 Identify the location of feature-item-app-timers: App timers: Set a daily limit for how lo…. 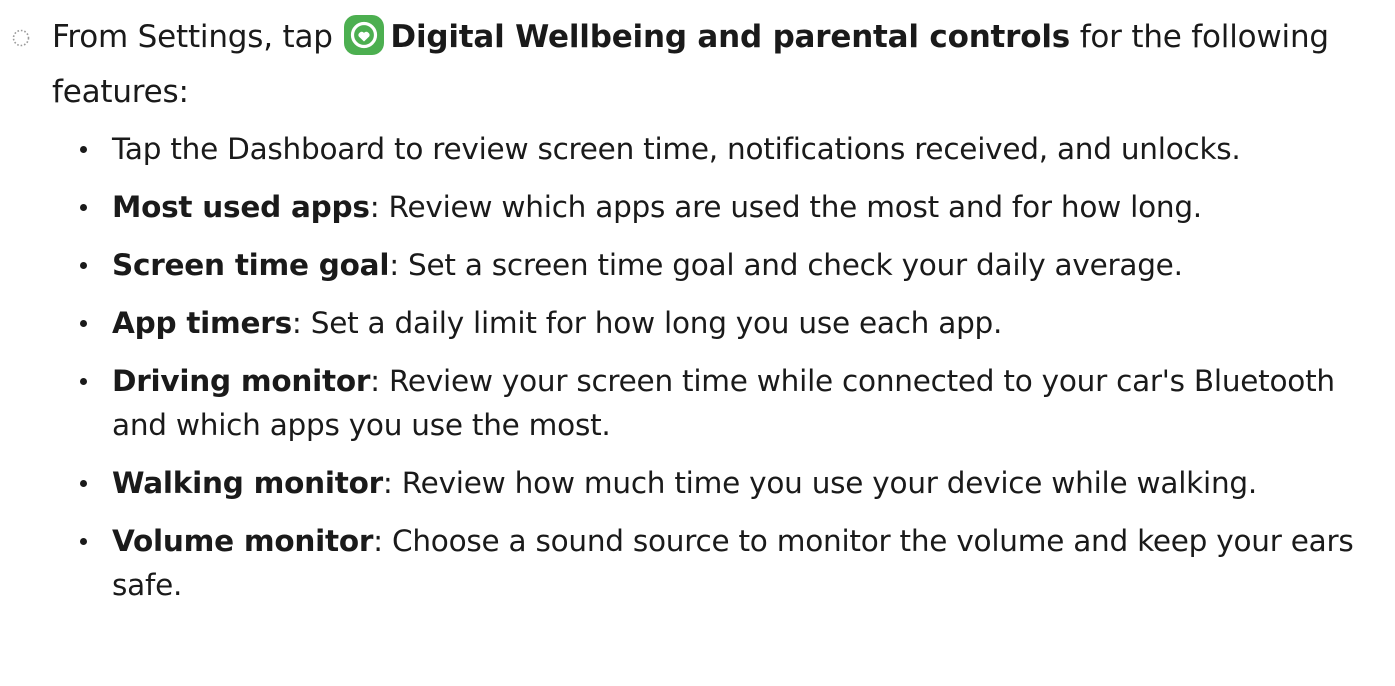
(734, 323).